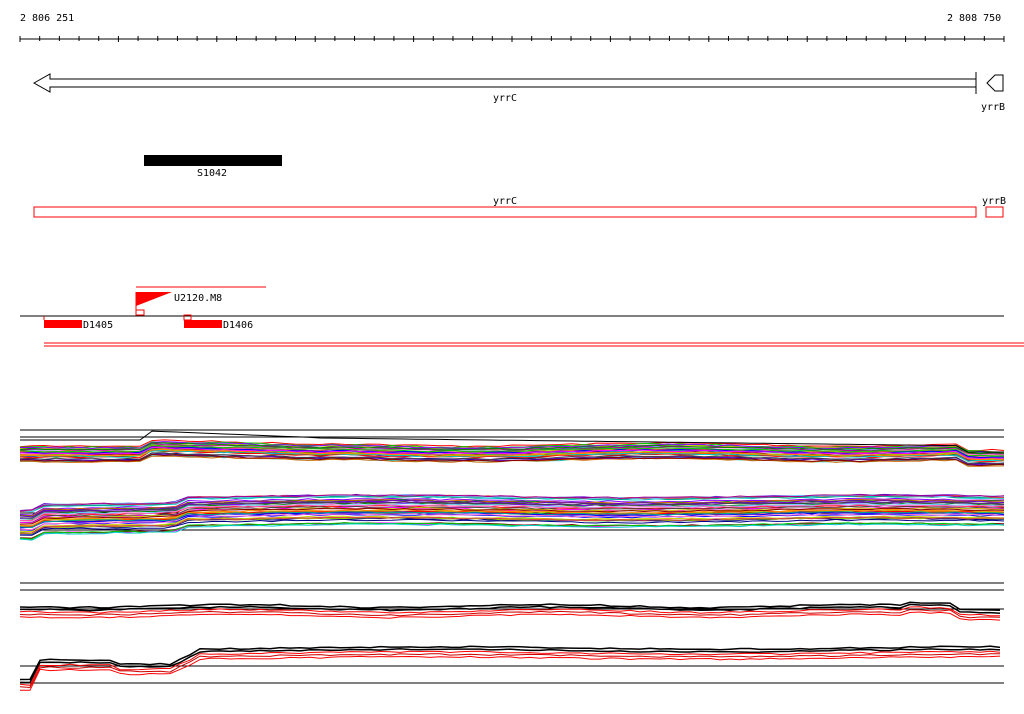 Image resolution: width=1024 pixels, height=714 pixels. What do you see at coordinates (974, 18) in the screenshot?
I see `ruler-end-label: 2 808 750` at bounding box center [974, 18].